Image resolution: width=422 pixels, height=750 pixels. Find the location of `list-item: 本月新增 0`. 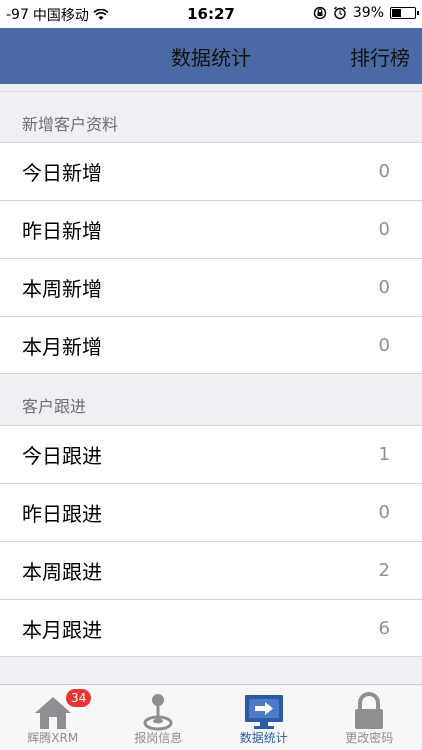

list-item: 本月新增 0 is located at coordinates (211, 345).